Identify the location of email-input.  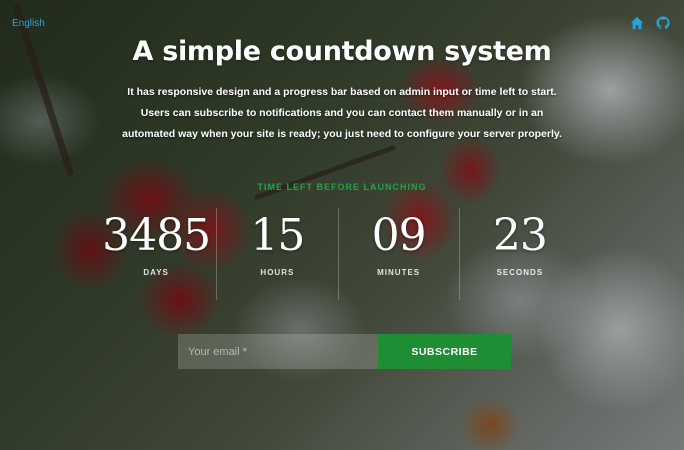
(278, 351).